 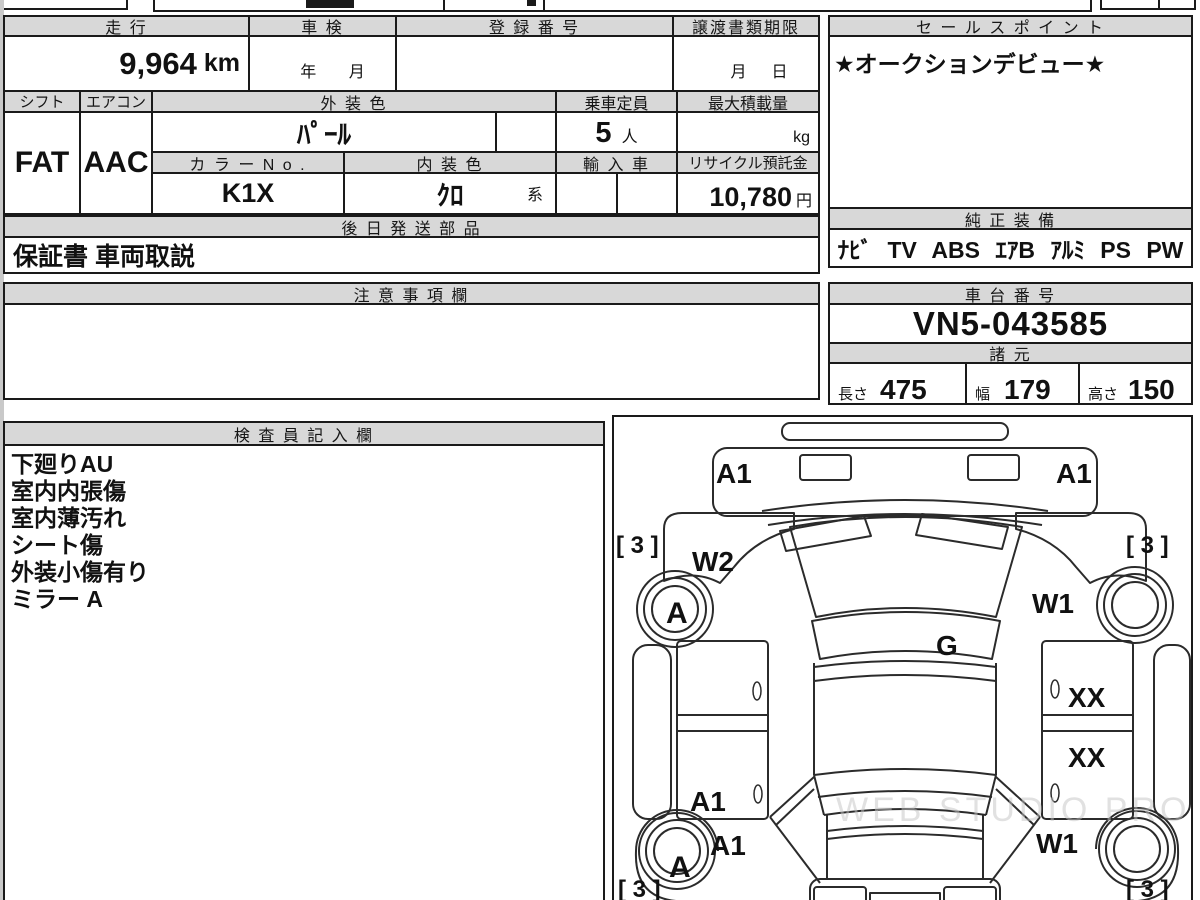 What do you see at coordinates (680, 867) in the screenshot?
I see `damage-mark-a-rear-left-wheel: A` at bounding box center [680, 867].